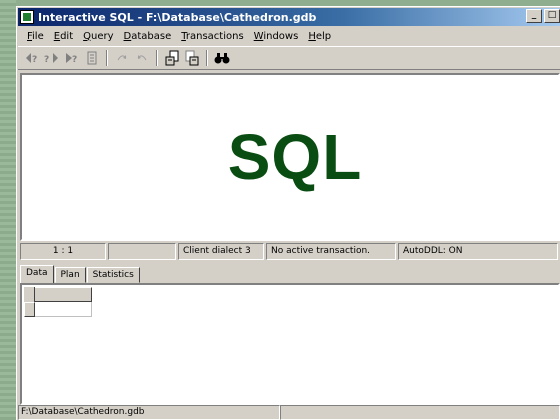  I want to click on next-query-icon: ?, so click(52, 58).